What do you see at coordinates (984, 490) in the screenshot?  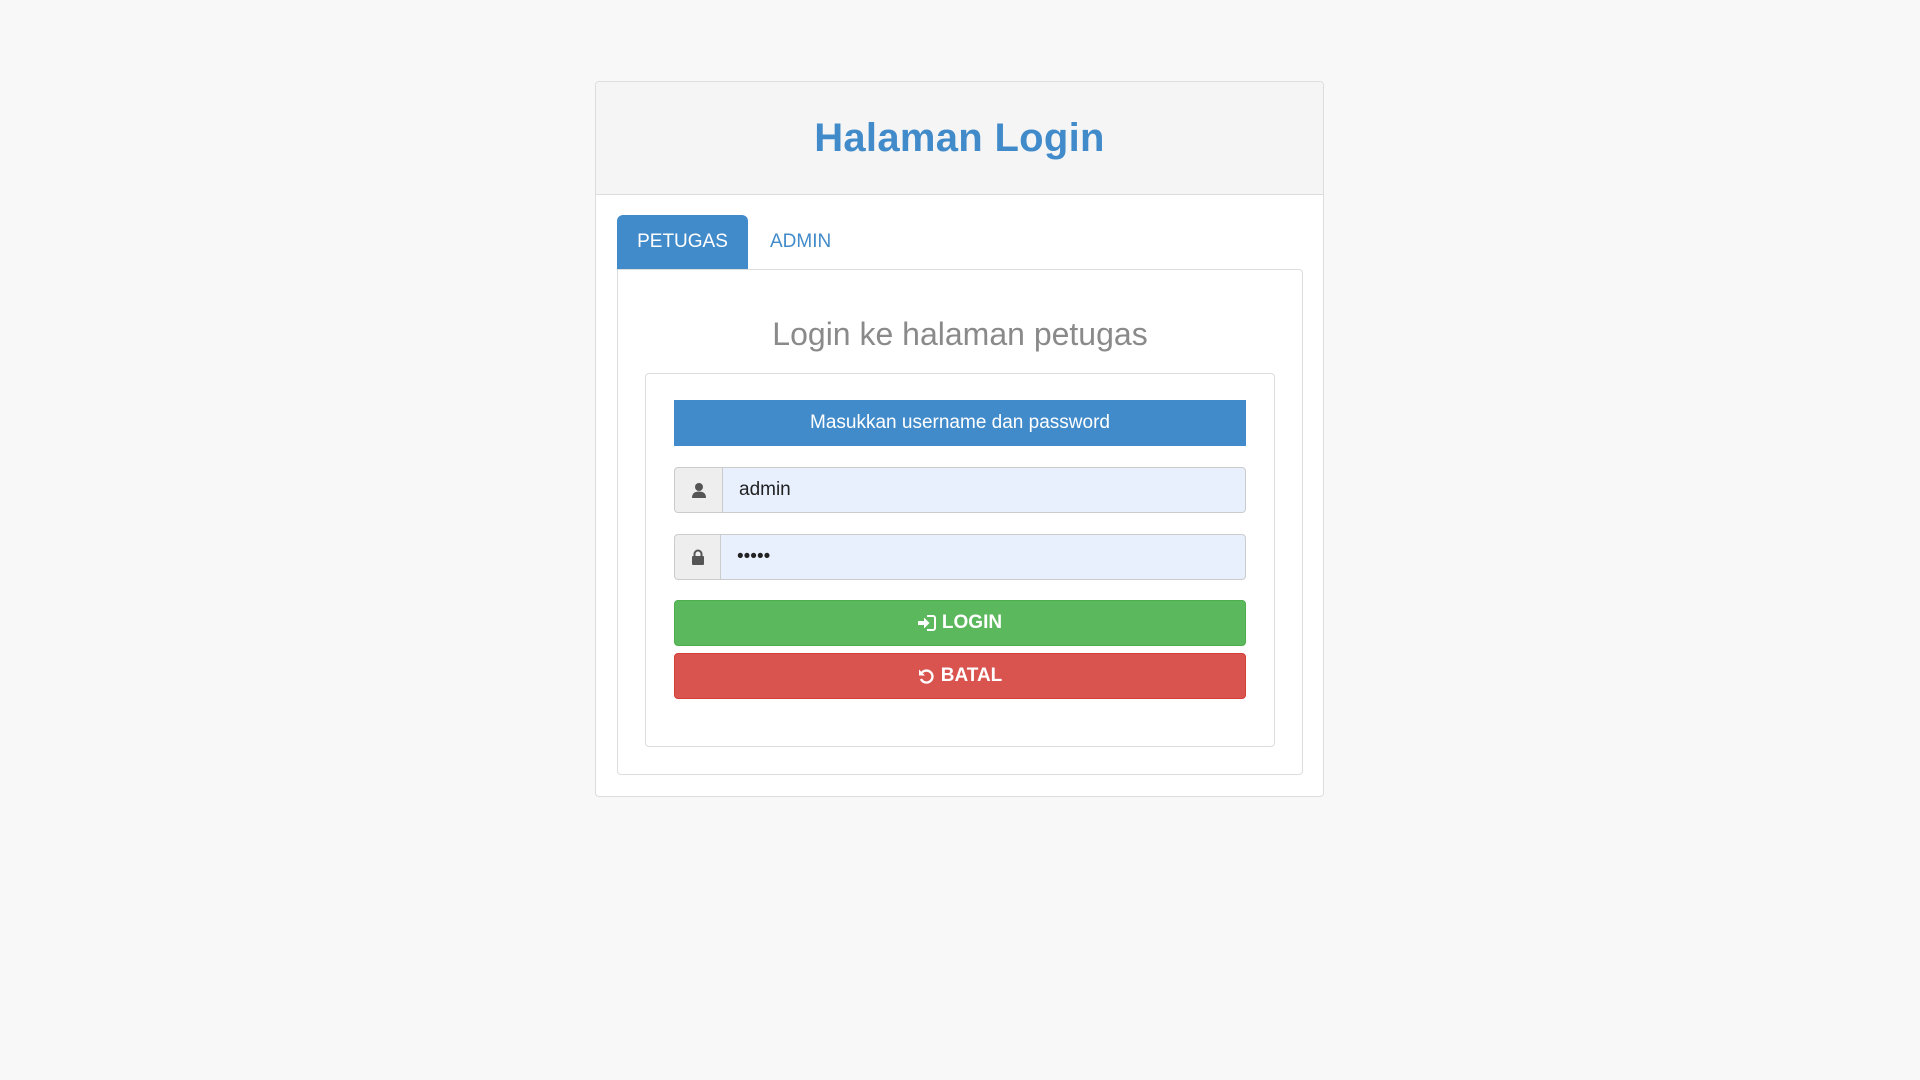 I see `username-input` at bounding box center [984, 490].